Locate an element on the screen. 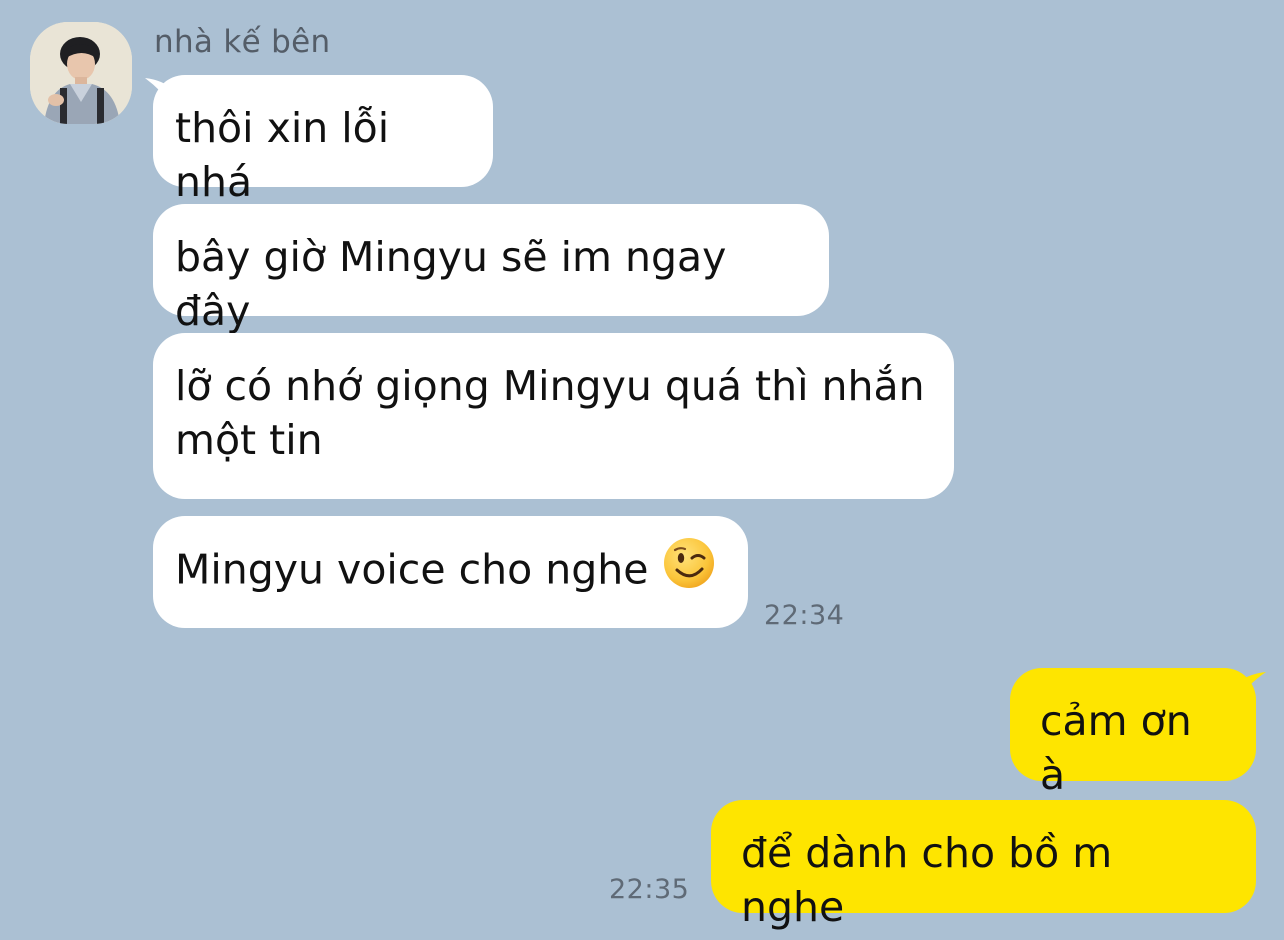 The width and height of the screenshot is (1284, 940). sender-name: nhà kế bên is located at coordinates (242, 42).